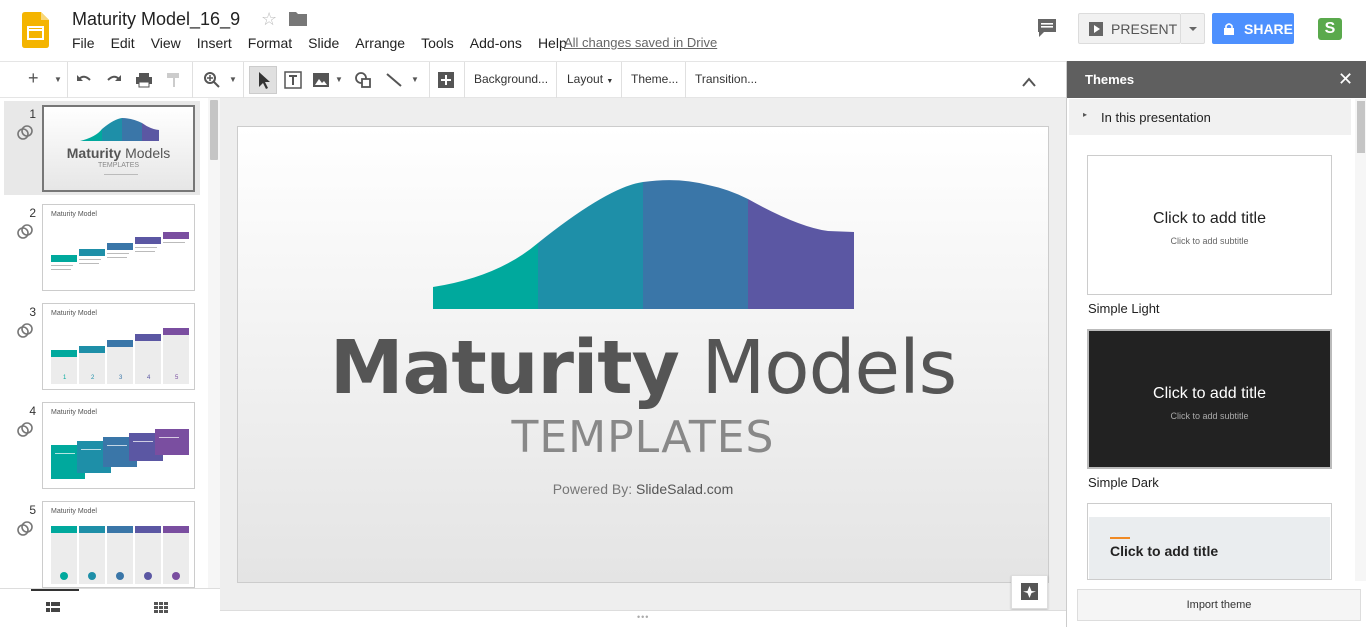 Image resolution: width=1366 pixels, height=627 pixels. I want to click on new-slide-icon: +, so click(33, 78).